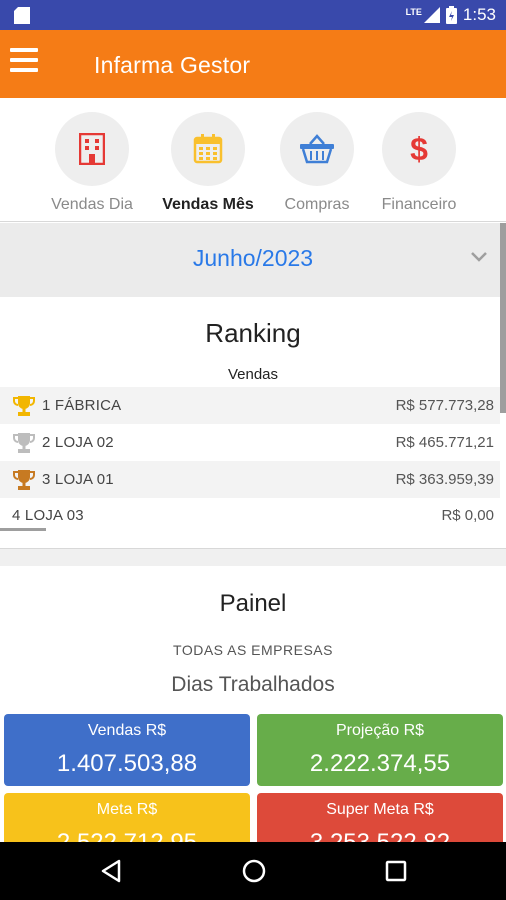  I want to click on gold-trophy-icon, so click(24, 405).